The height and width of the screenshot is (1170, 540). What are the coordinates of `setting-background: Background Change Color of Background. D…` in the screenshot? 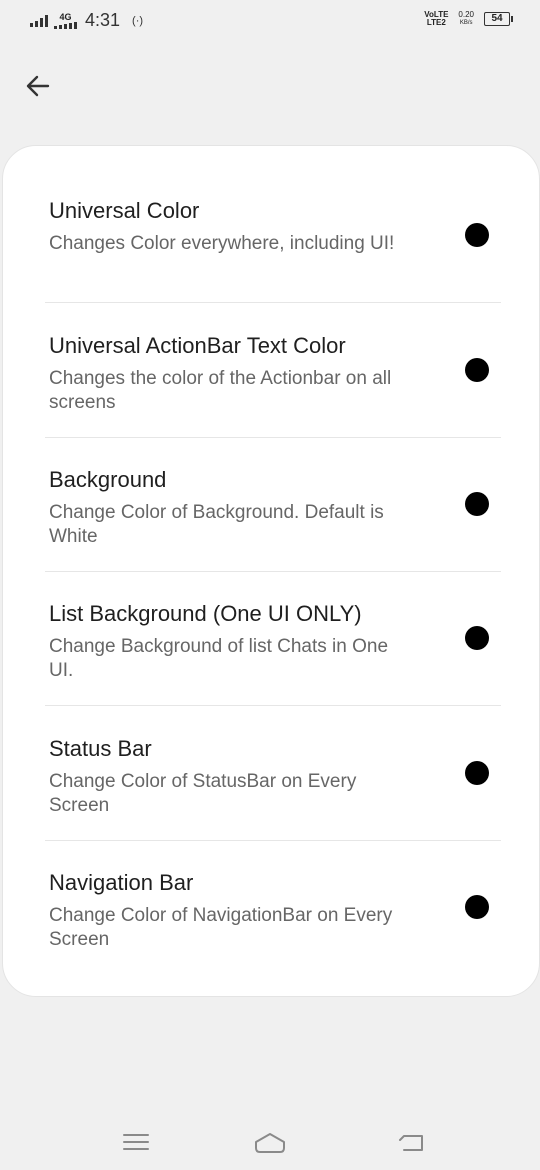 It's located at (271, 534).